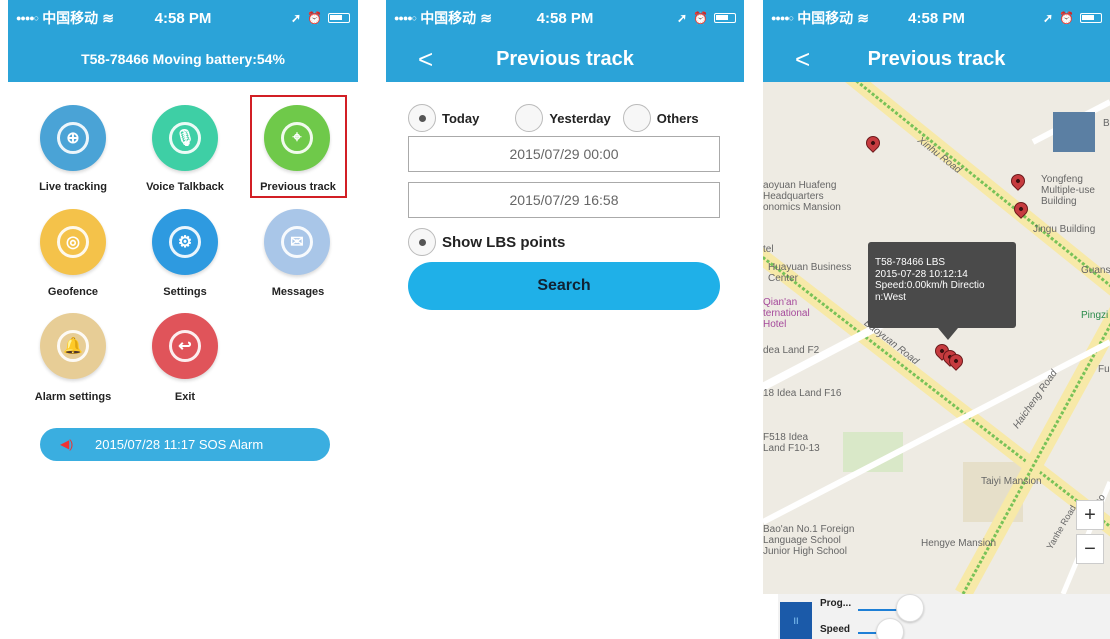  I want to click on crosshair-icon: ⊕, so click(73, 138).